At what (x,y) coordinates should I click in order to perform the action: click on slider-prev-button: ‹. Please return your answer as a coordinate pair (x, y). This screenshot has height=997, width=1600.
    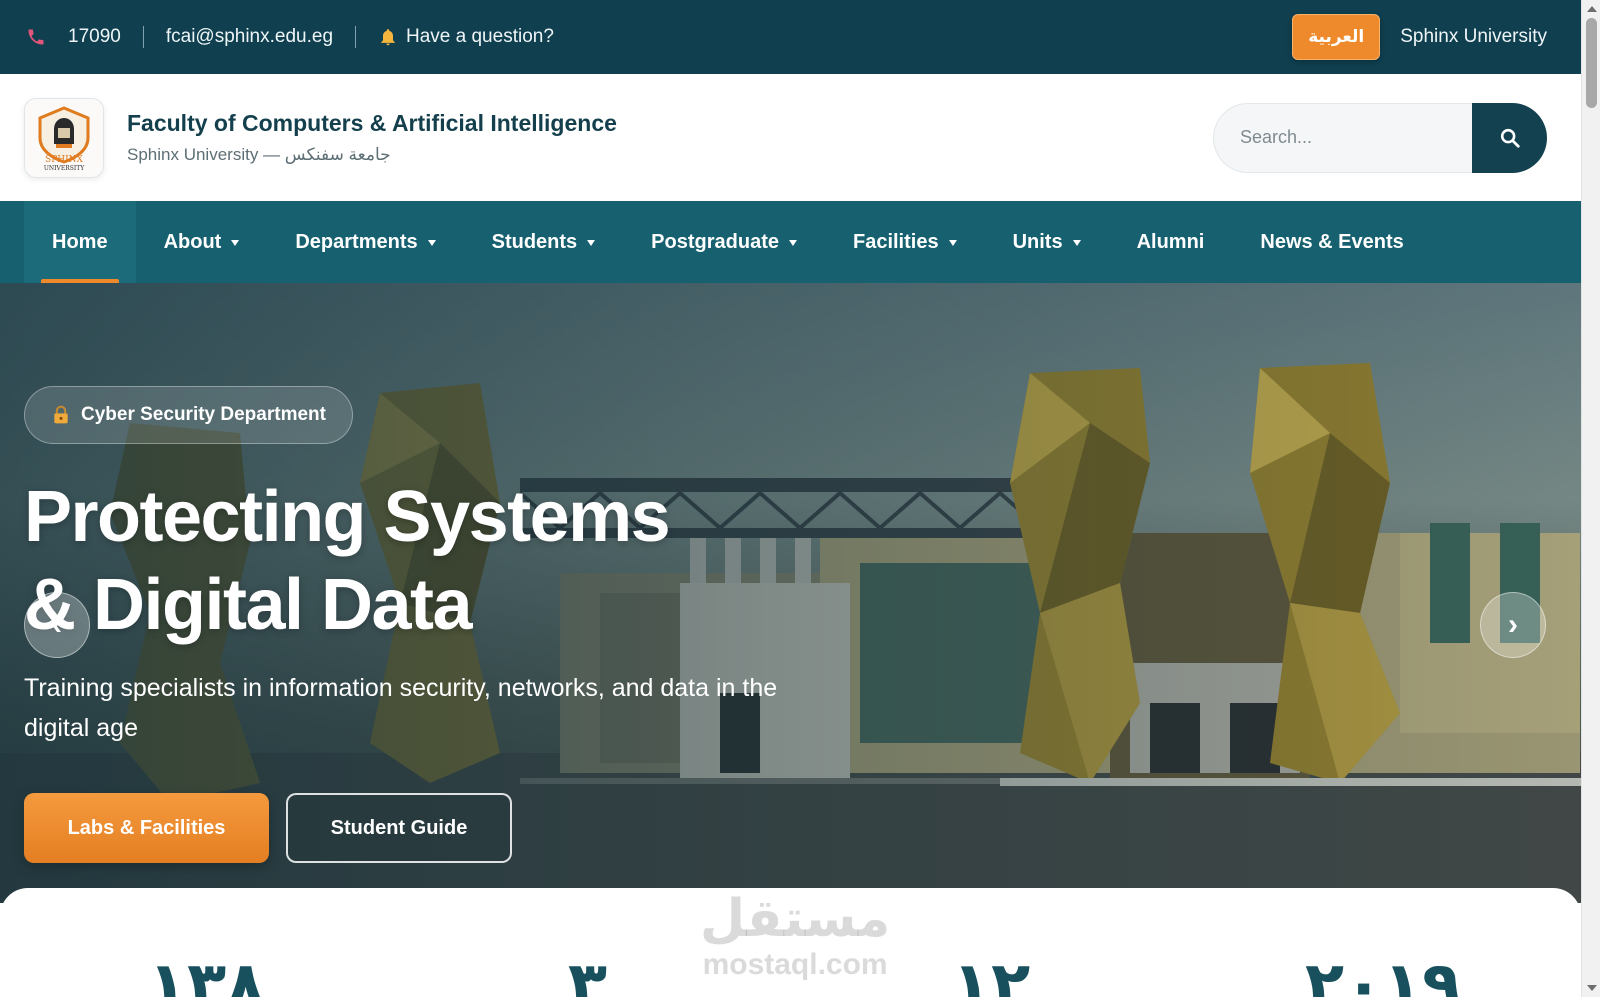
    Looking at the image, I should click on (57, 625).